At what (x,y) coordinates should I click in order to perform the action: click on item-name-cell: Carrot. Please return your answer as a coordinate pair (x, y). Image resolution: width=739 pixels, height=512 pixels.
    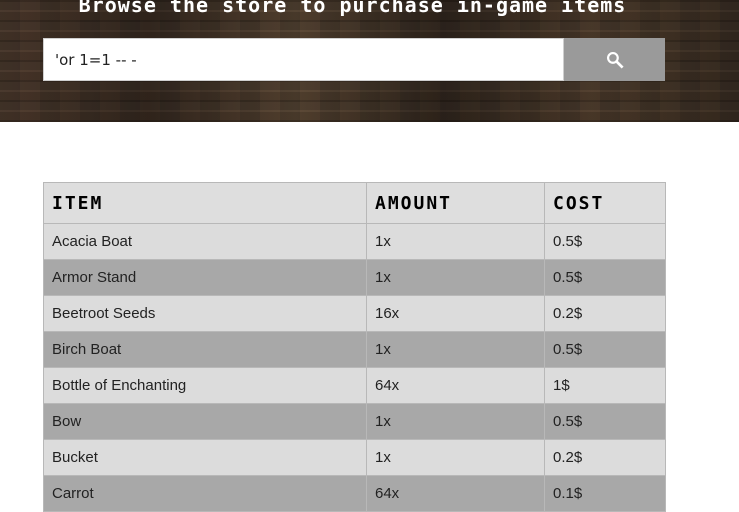
    Looking at the image, I should click on (205, 493).